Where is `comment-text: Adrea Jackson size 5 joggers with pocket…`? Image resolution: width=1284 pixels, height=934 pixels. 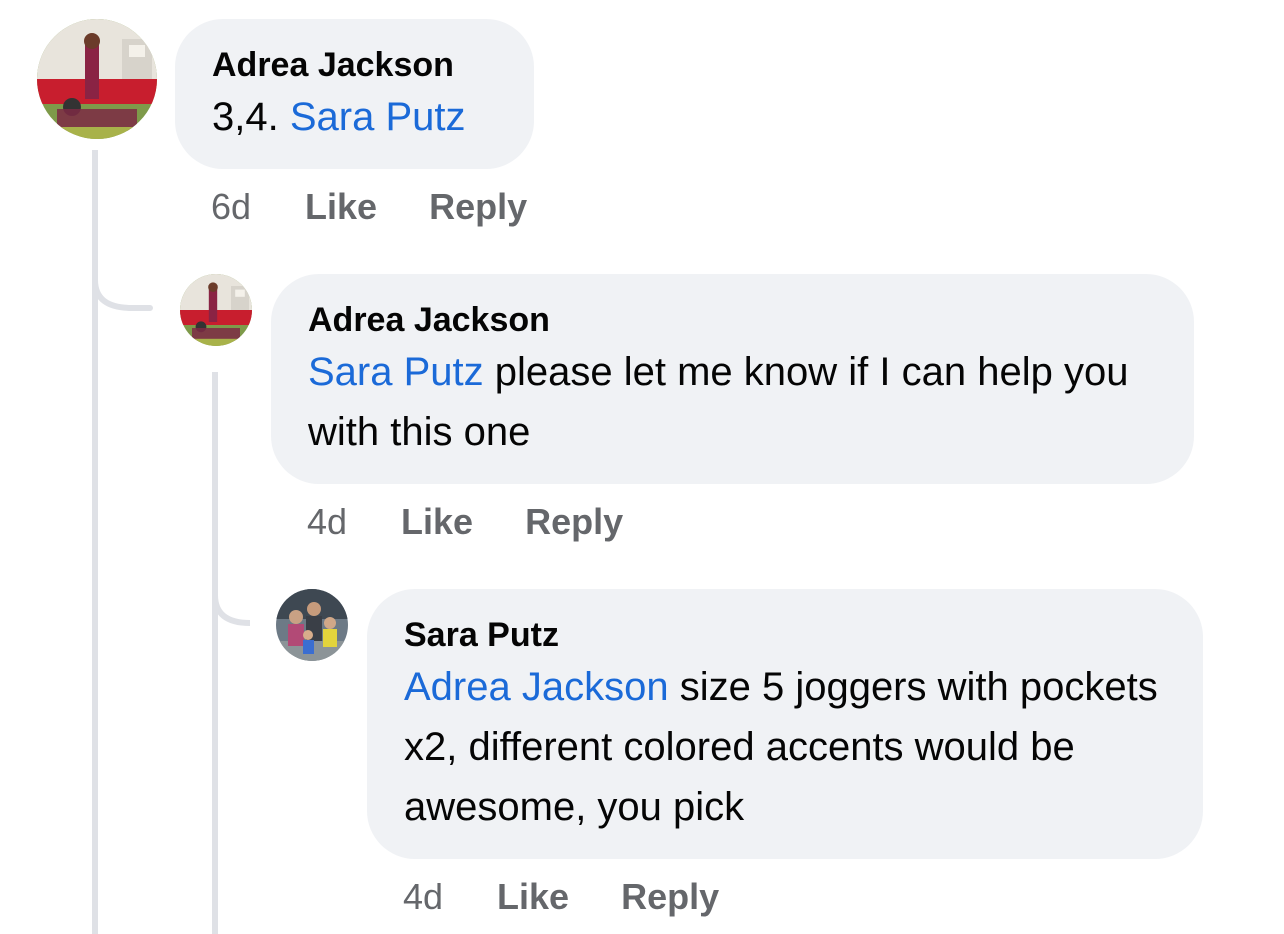 comment-text: Adrea Jackson size 5 joggers with pocket… is located at coordinates (785, 747).